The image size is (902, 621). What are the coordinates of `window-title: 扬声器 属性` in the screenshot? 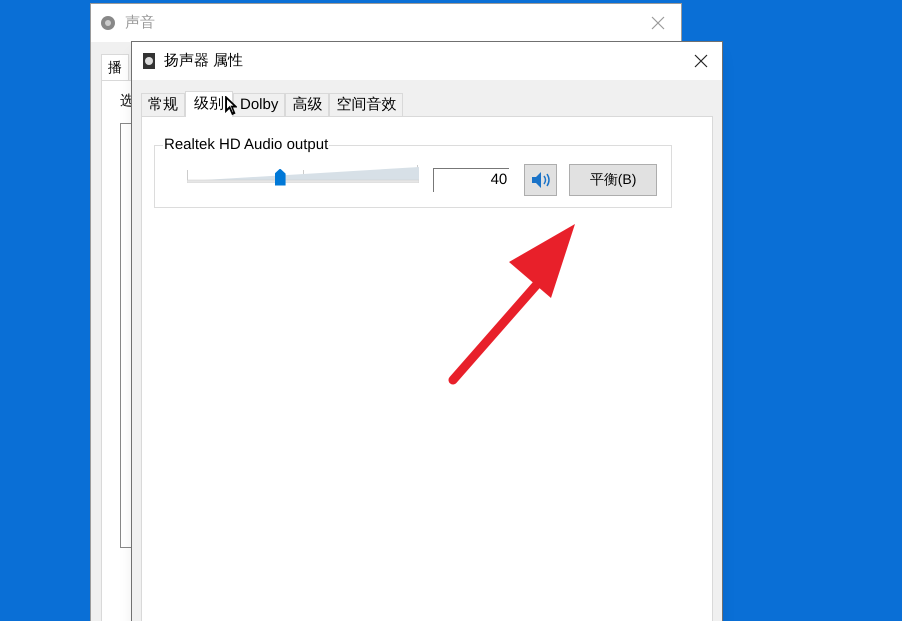 It's located at (204, 60).